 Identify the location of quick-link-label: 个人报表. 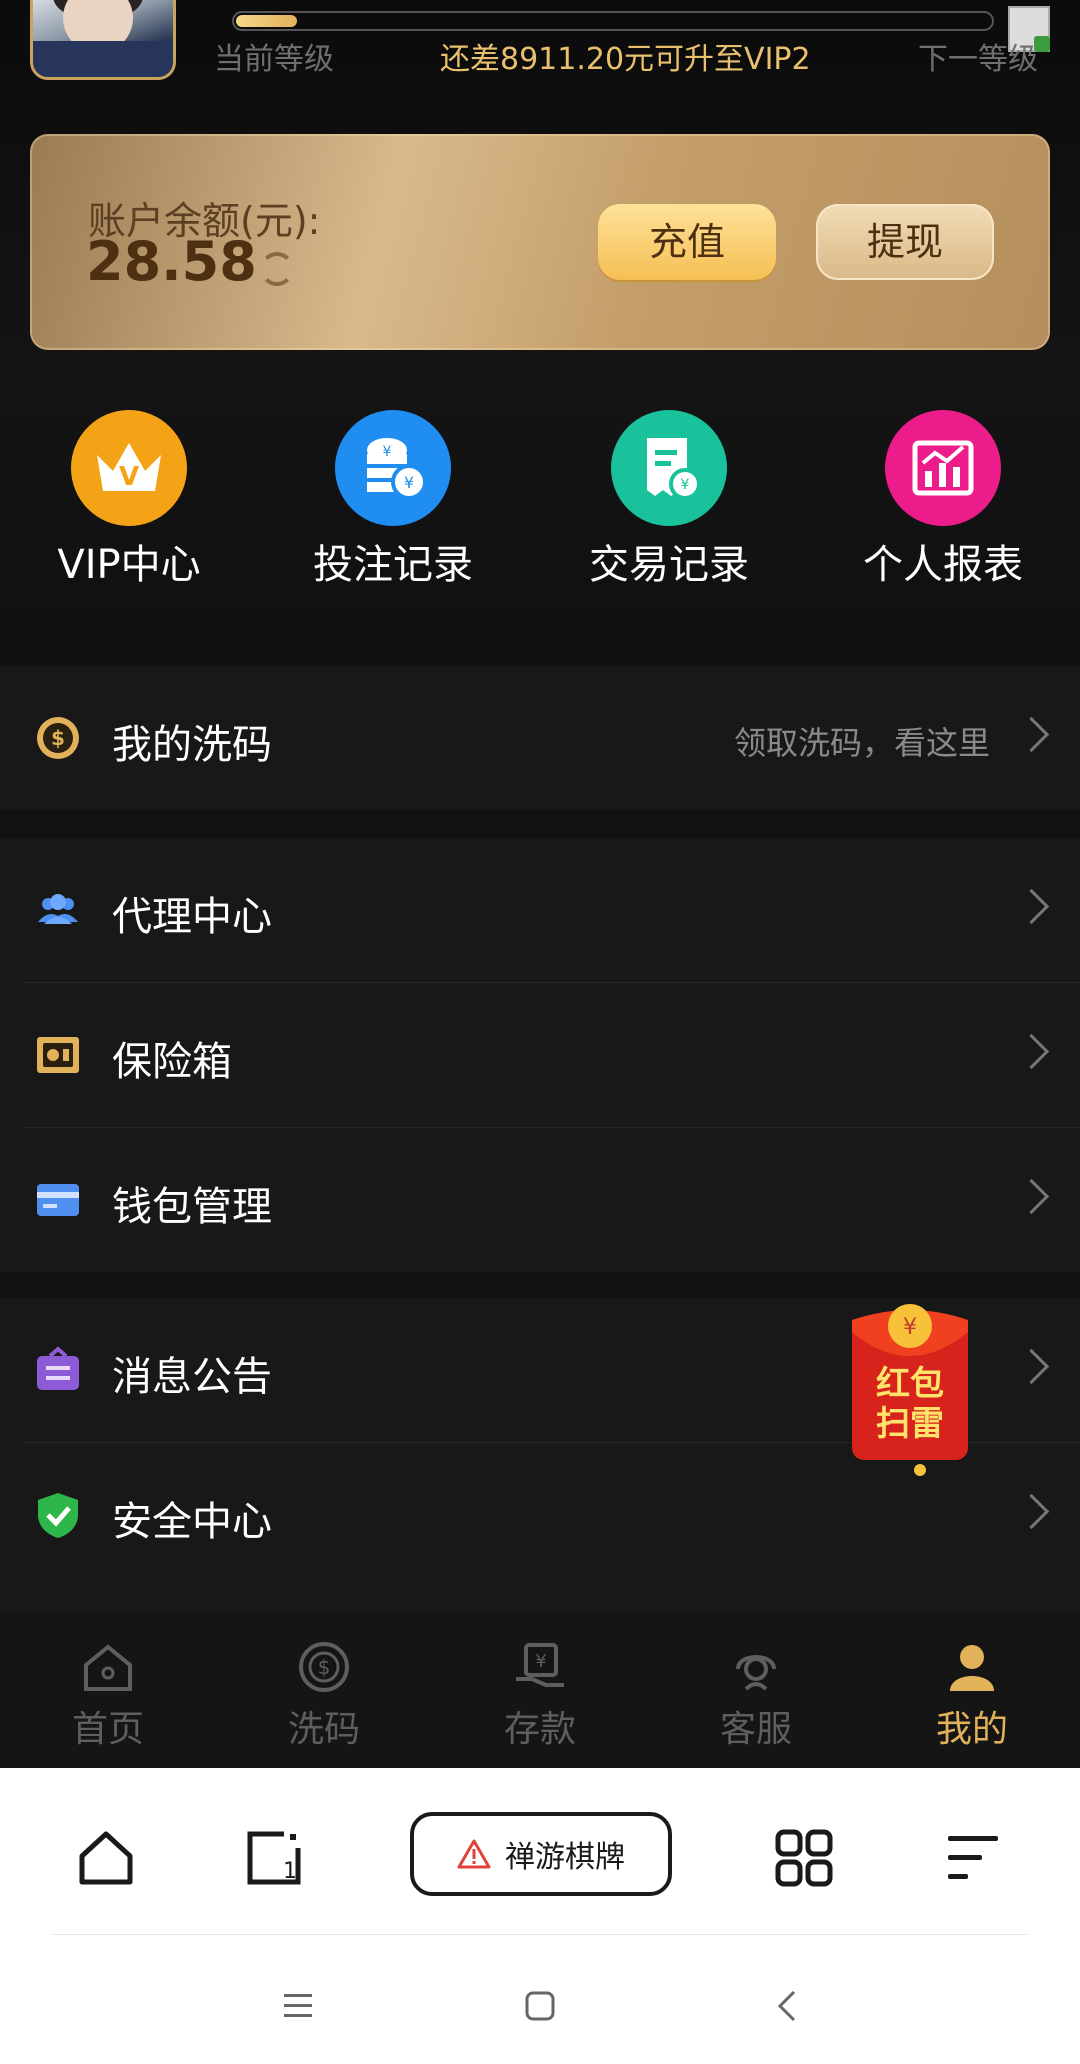
(943, 565).